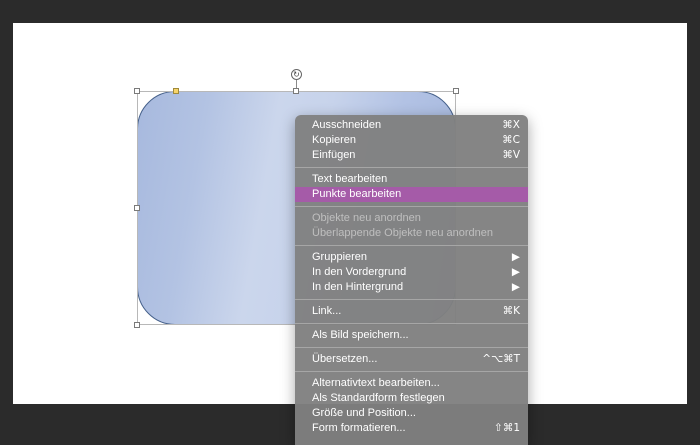  Describe the element at coordinates (137, 325) in the screenshot. I see `resize-handle-bottom-left` at that location.